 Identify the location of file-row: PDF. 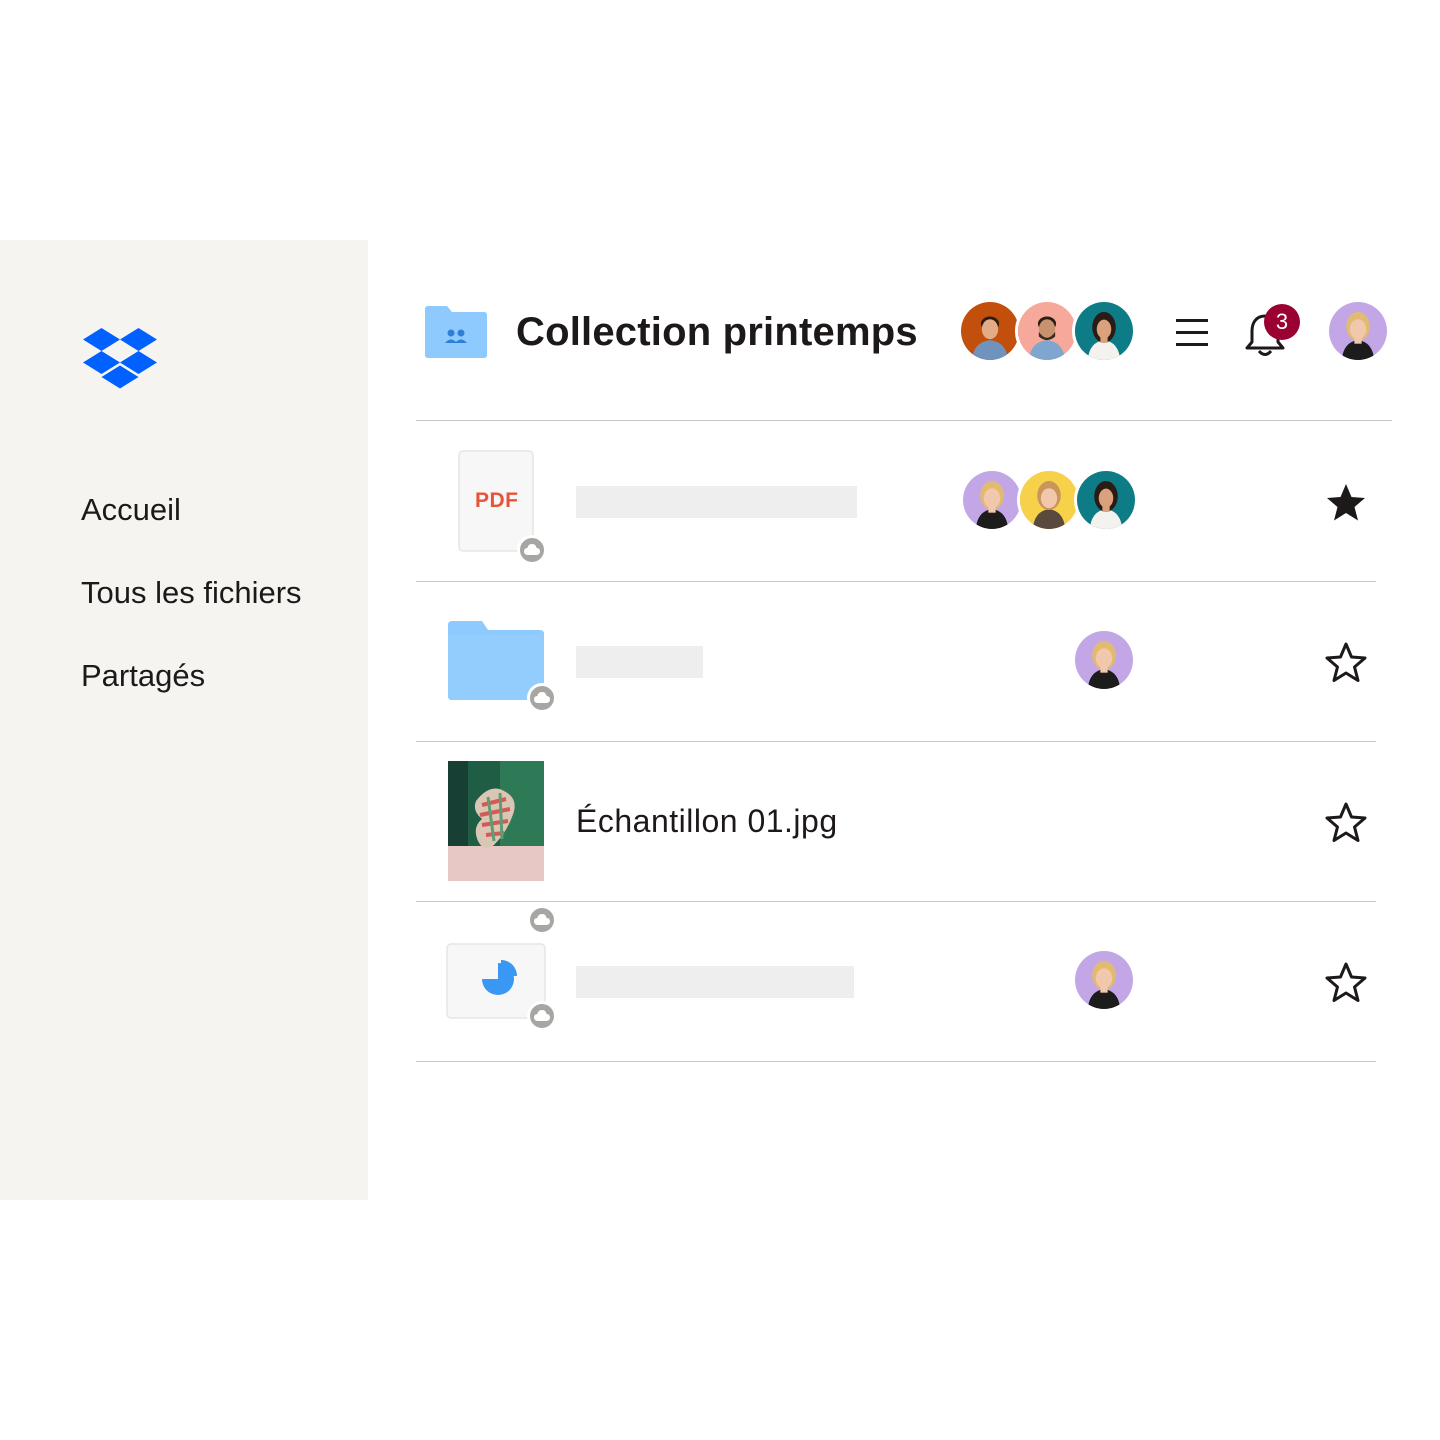
(896, 501).